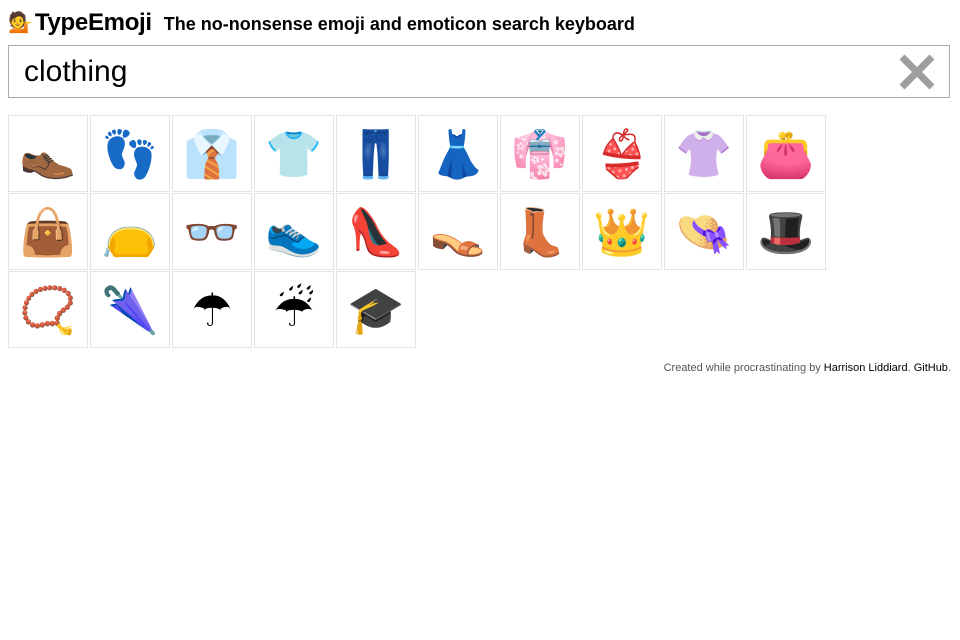 The width and height of the screenshot is (960, 640). What do you see at coordinates (294, 309) in the screenshot?
I see `emoji-result-umbrella-with-rain-drops: ☔` at bounding box center [294, 309].